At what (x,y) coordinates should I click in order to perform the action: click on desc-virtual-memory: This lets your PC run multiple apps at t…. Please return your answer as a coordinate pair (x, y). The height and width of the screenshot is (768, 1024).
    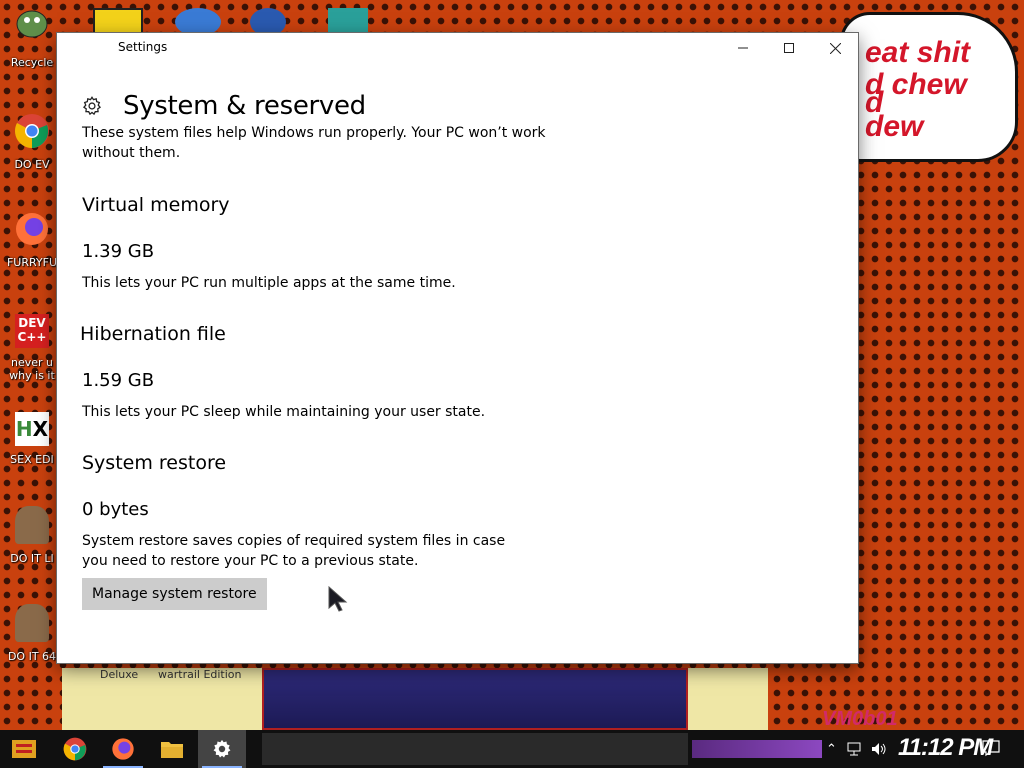
    Looking at the image, I should click on (269, 283).